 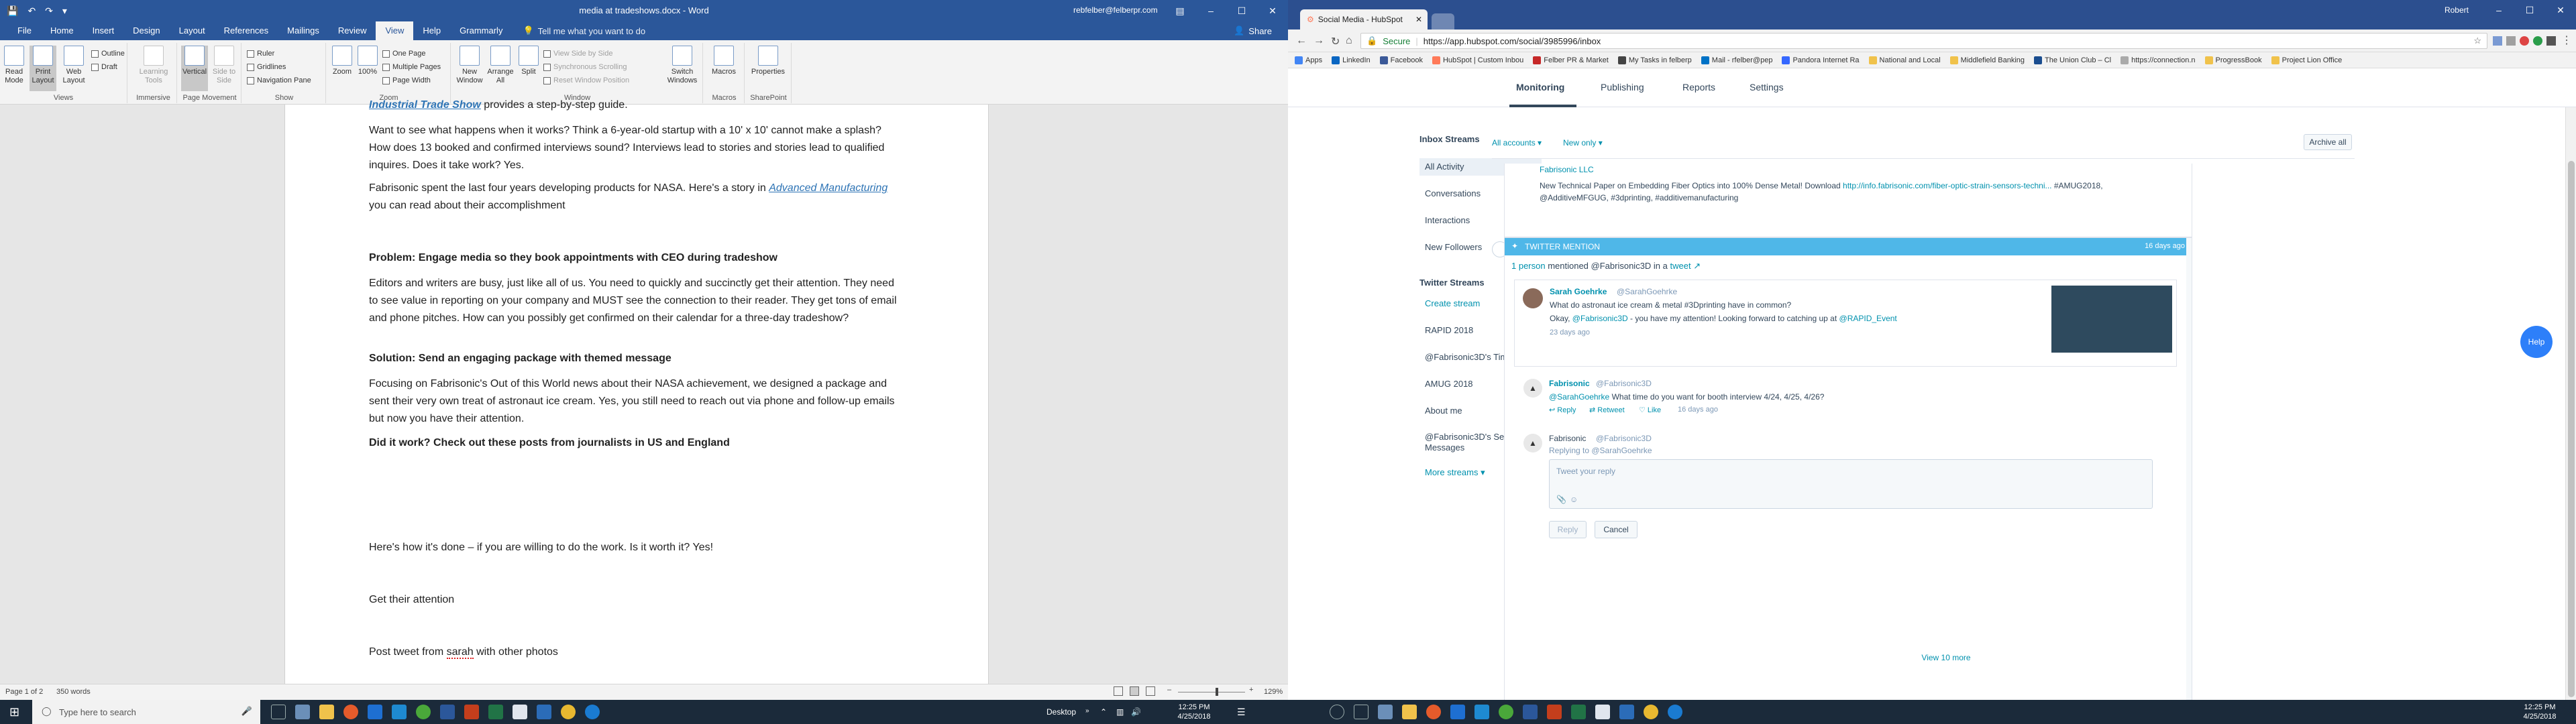 I want to click on view-side-by-side-button: View Side by Side, so click(x=577, y=53).